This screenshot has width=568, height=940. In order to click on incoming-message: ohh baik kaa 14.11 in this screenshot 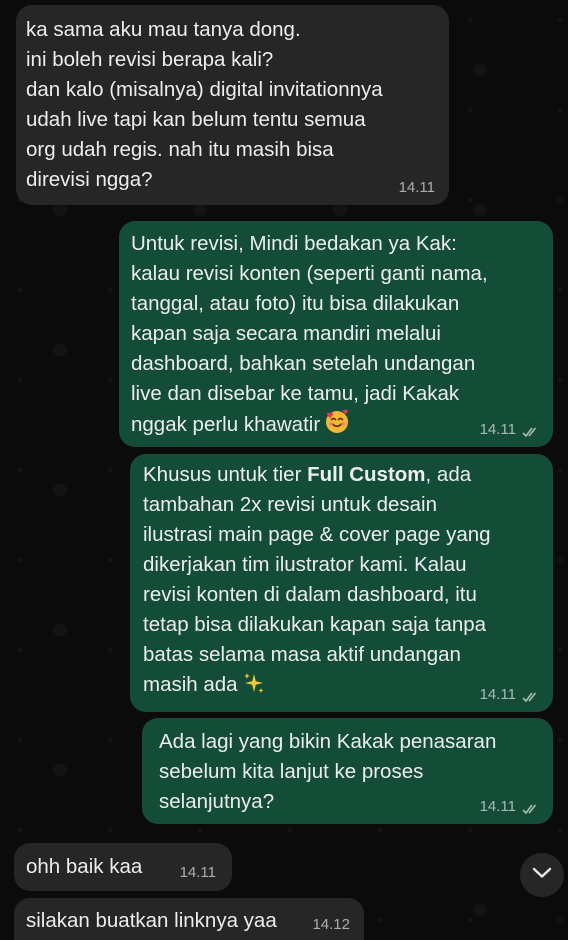, I will do `click(123, 867)`.